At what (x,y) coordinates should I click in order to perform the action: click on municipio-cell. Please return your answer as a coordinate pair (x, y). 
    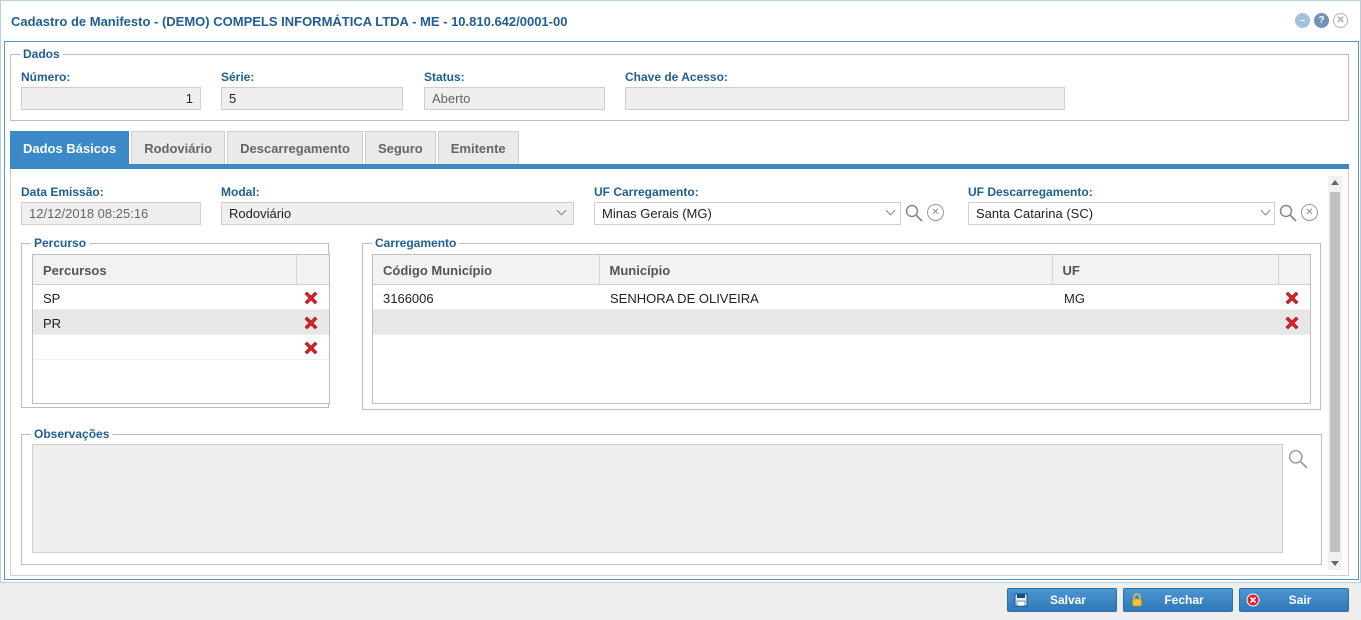
    Looking at the image, I should click on (827, 322).